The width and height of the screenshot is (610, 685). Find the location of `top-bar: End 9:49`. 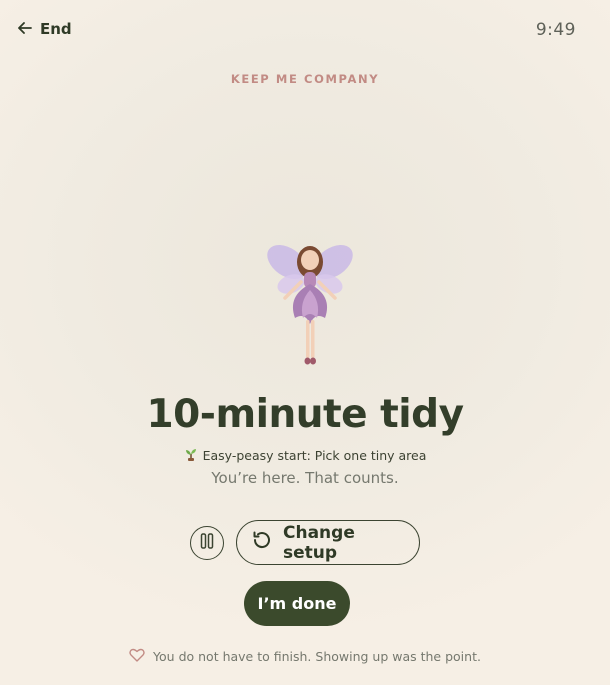

top-bar: End 9:49 is located at coordinates (305, 31).